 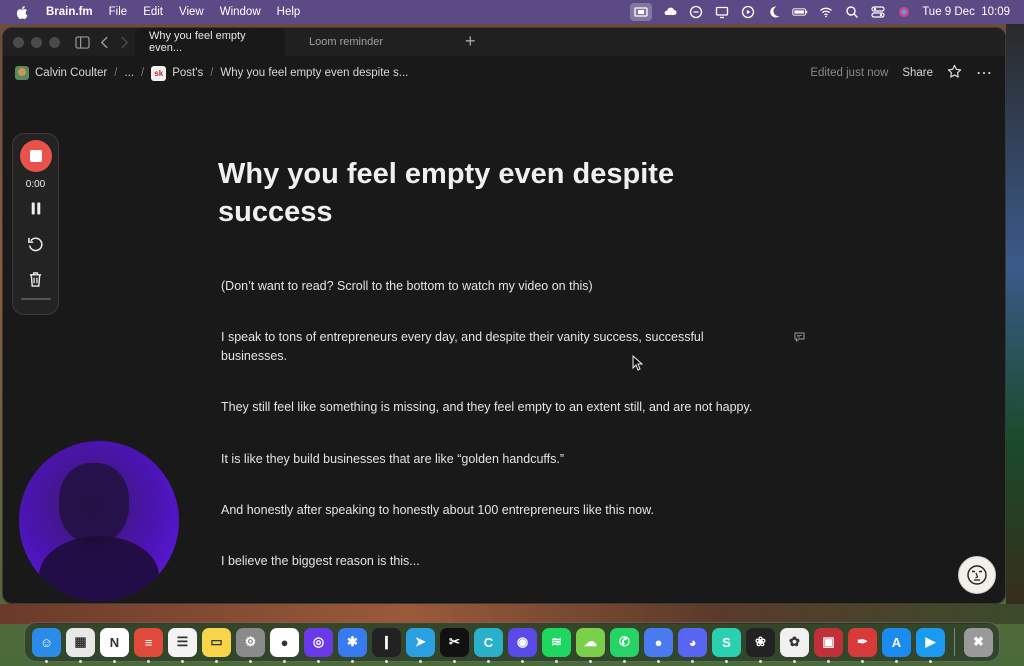 What do you see at coordinates (250, 645) in the screenshot?
I see `dock-system-settings-icon: ⚙` at bounding box center [250, 645].